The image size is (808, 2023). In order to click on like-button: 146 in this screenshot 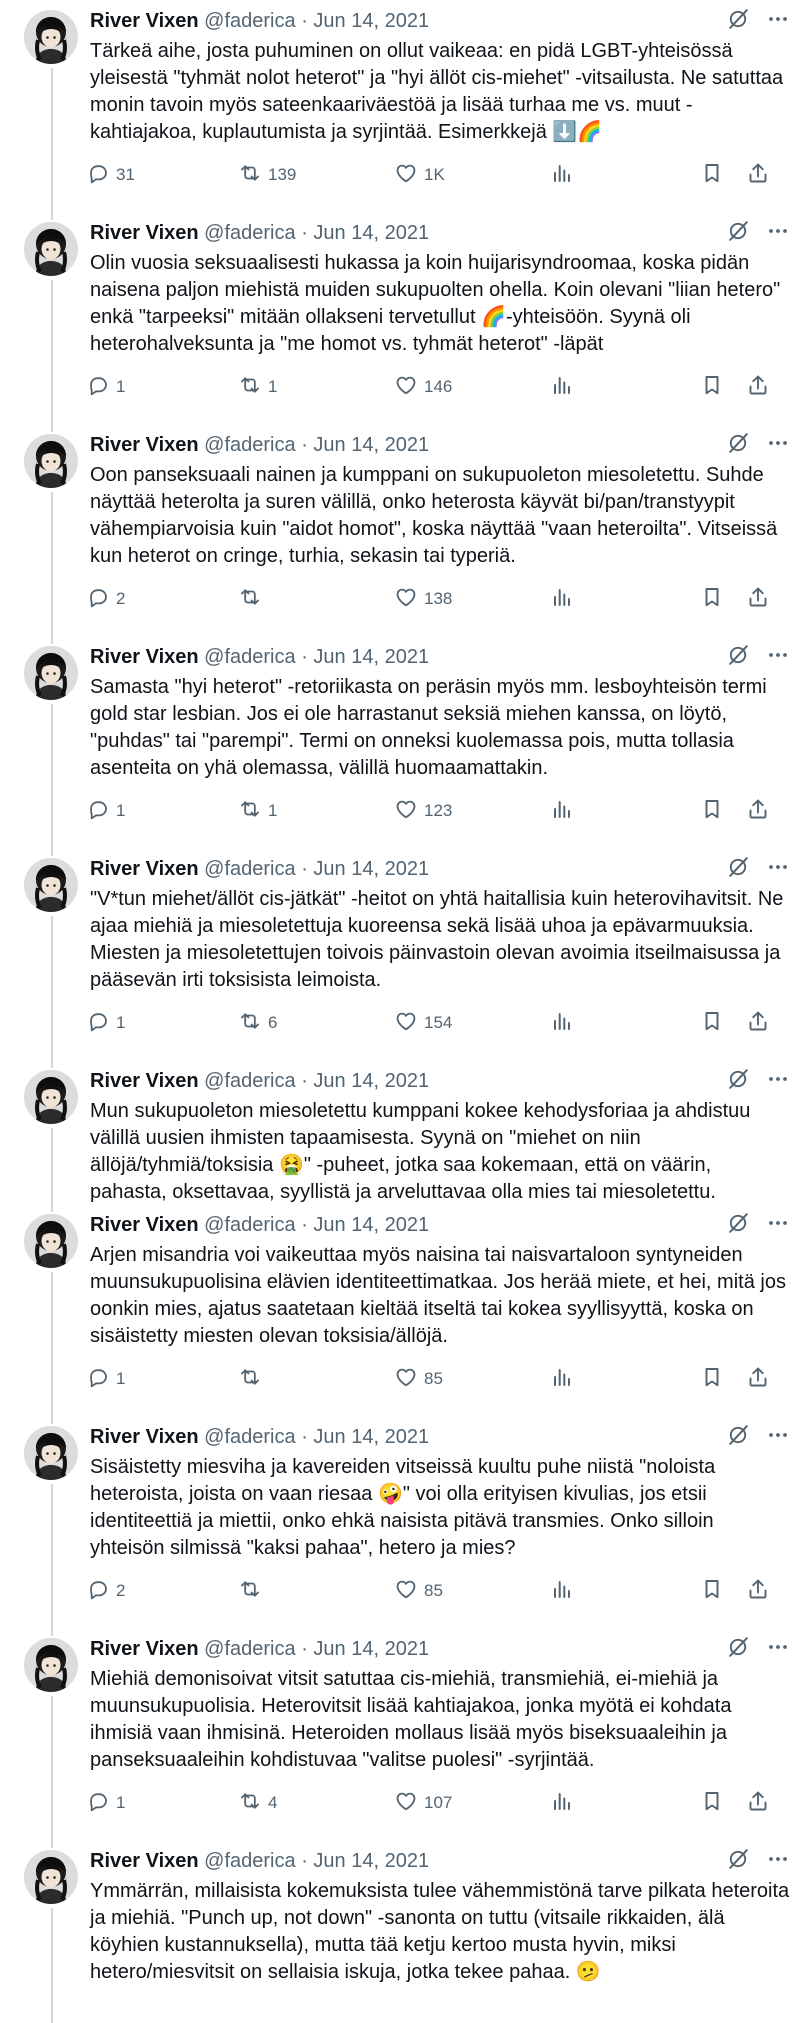, I will do `click(472, 387)`.